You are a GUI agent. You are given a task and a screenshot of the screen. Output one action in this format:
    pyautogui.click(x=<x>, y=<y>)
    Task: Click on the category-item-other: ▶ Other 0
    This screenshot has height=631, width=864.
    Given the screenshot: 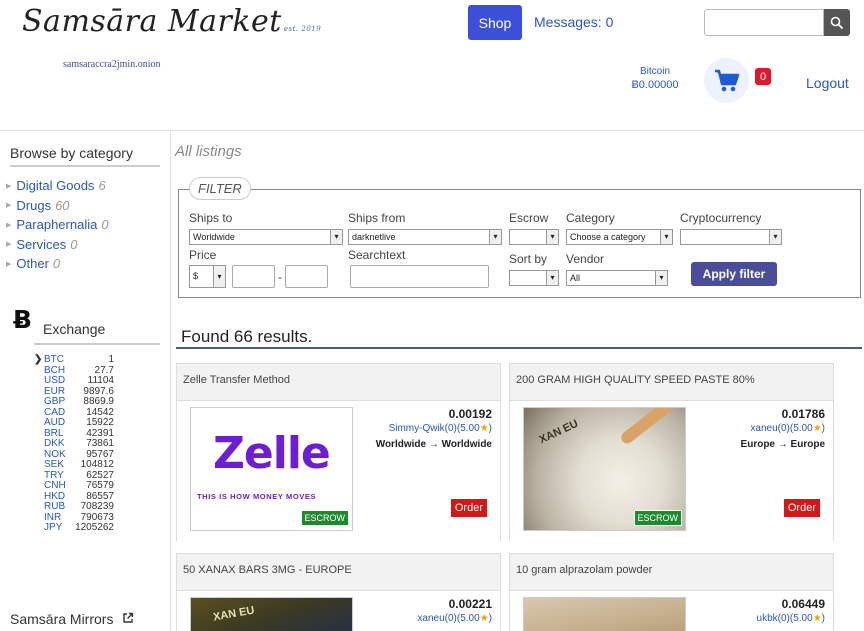 What is the action you would take?
    pyautogui.click(x=57, y=264)
    